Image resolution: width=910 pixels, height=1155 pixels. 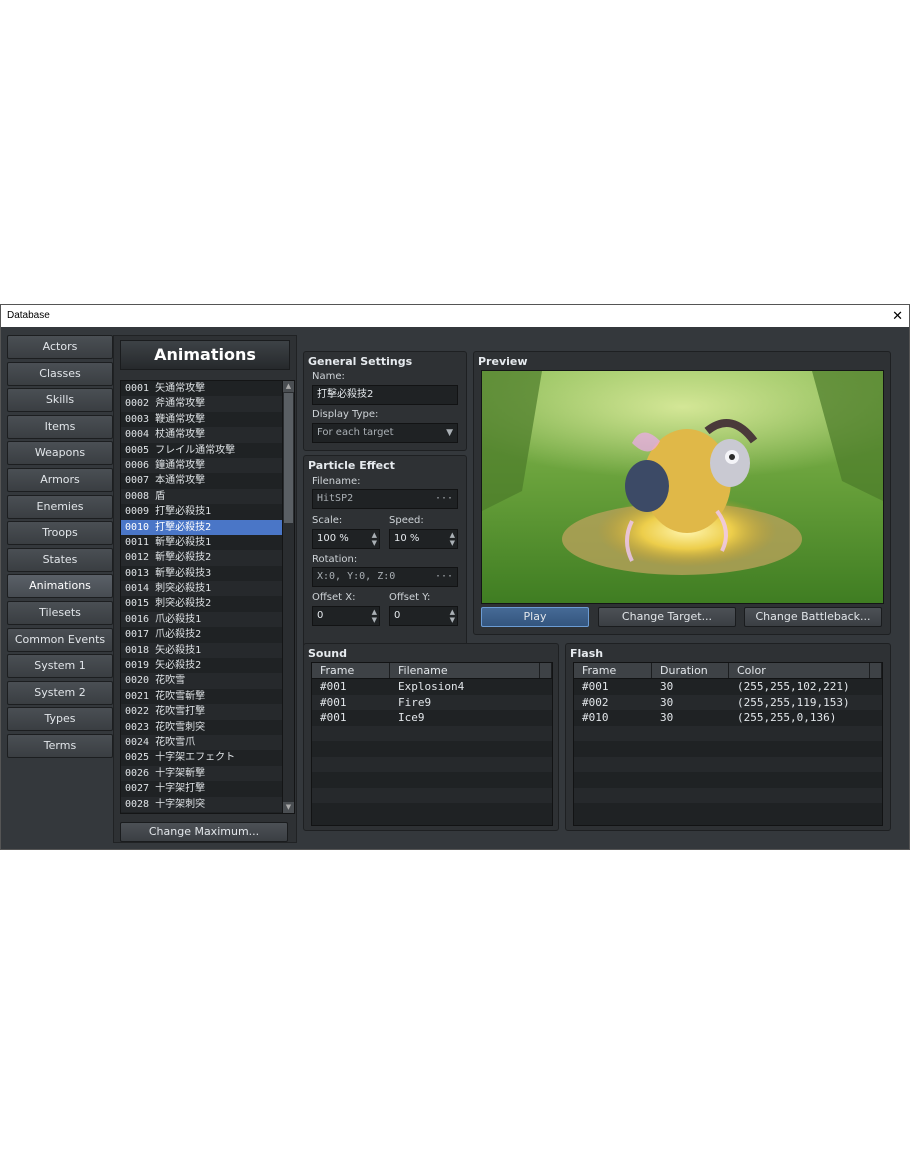 I want to click on list-item: 0008 盾, so click(x=202, y=496).